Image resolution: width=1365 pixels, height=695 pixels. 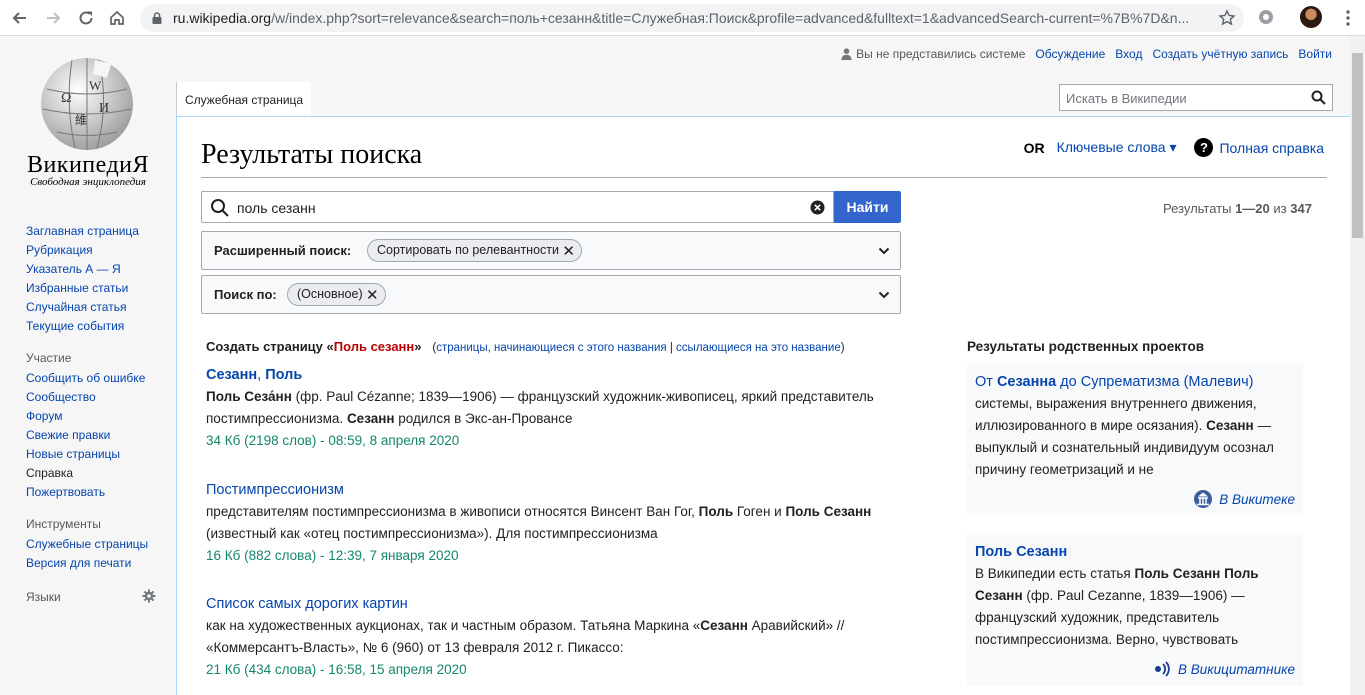 I want to click on sidebar-link-special-pages: Служебные страницы, so click(x=96, y=544).